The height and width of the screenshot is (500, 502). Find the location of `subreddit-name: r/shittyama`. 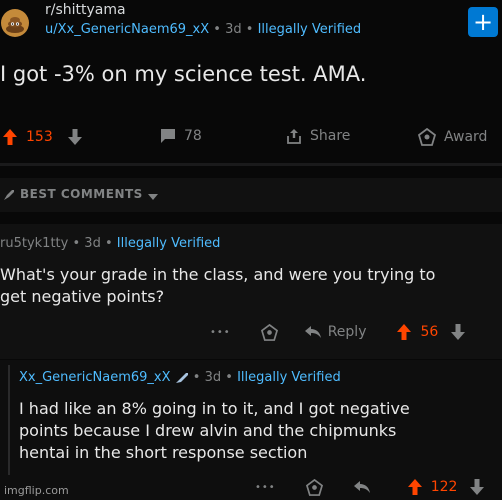

subreddit-name: r/shittyama is located at coordinates (85, 10).